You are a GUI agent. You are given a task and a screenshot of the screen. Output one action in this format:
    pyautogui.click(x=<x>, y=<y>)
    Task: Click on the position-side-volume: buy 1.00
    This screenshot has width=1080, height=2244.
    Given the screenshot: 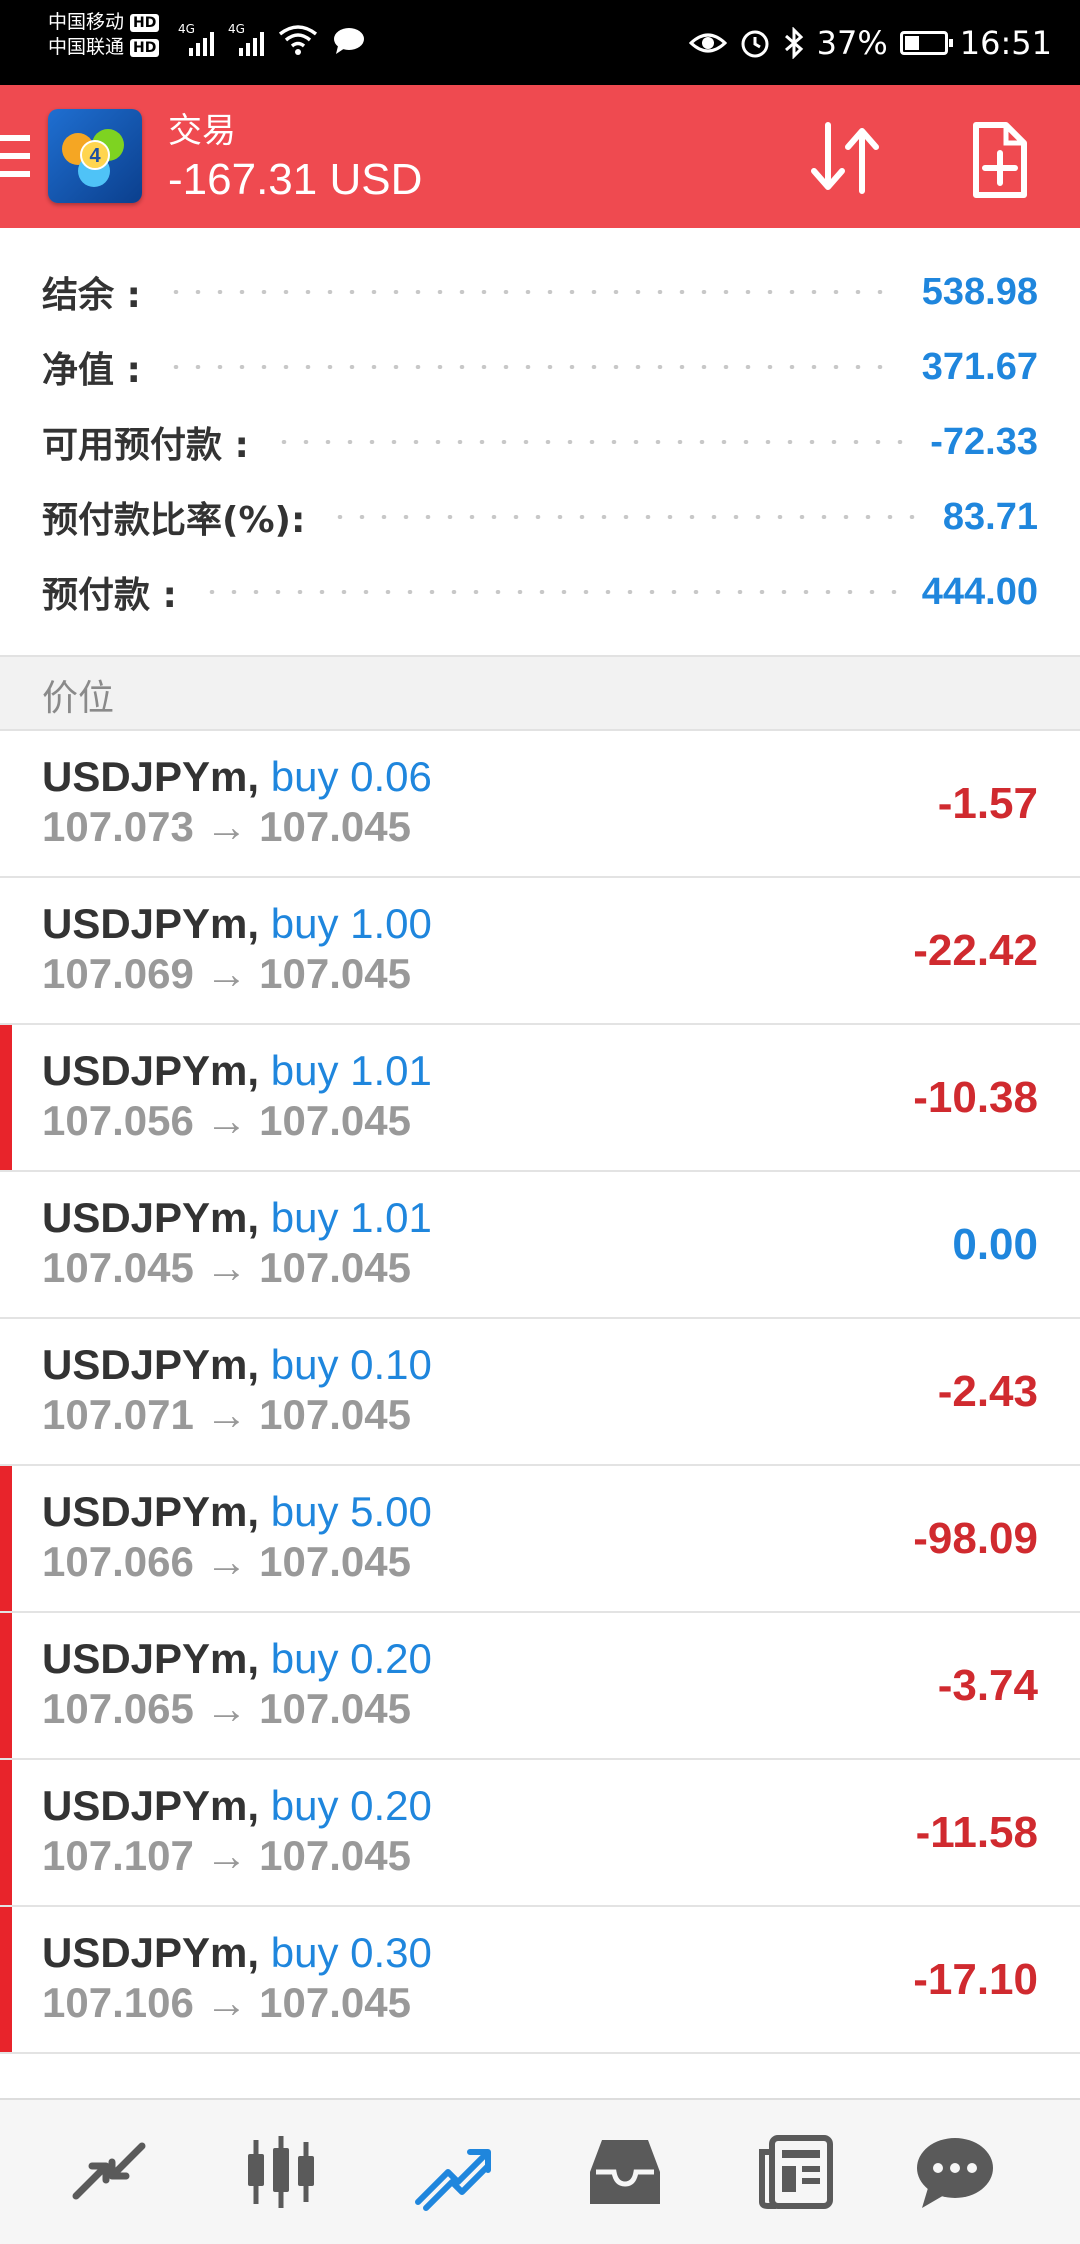 What is the action you would take?
    pyautogui.click(x=351, y=923)
    